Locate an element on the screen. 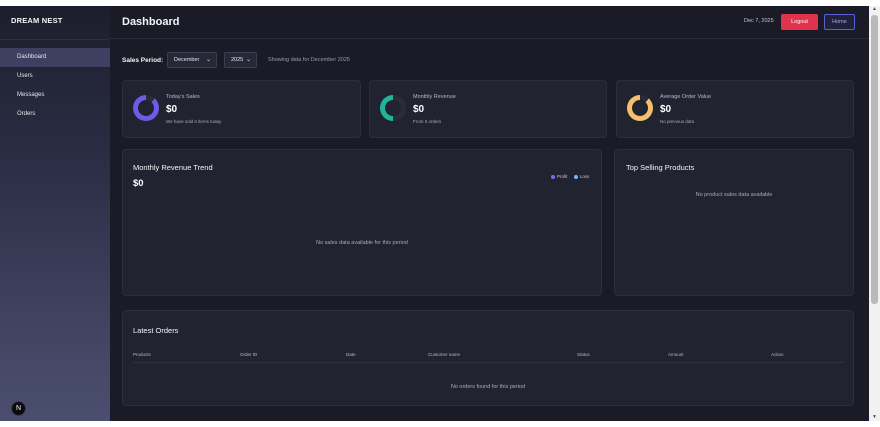 The height and width of the screenshot is (427, 880). revenue-total: $0 is located at coordinates (138, 183).